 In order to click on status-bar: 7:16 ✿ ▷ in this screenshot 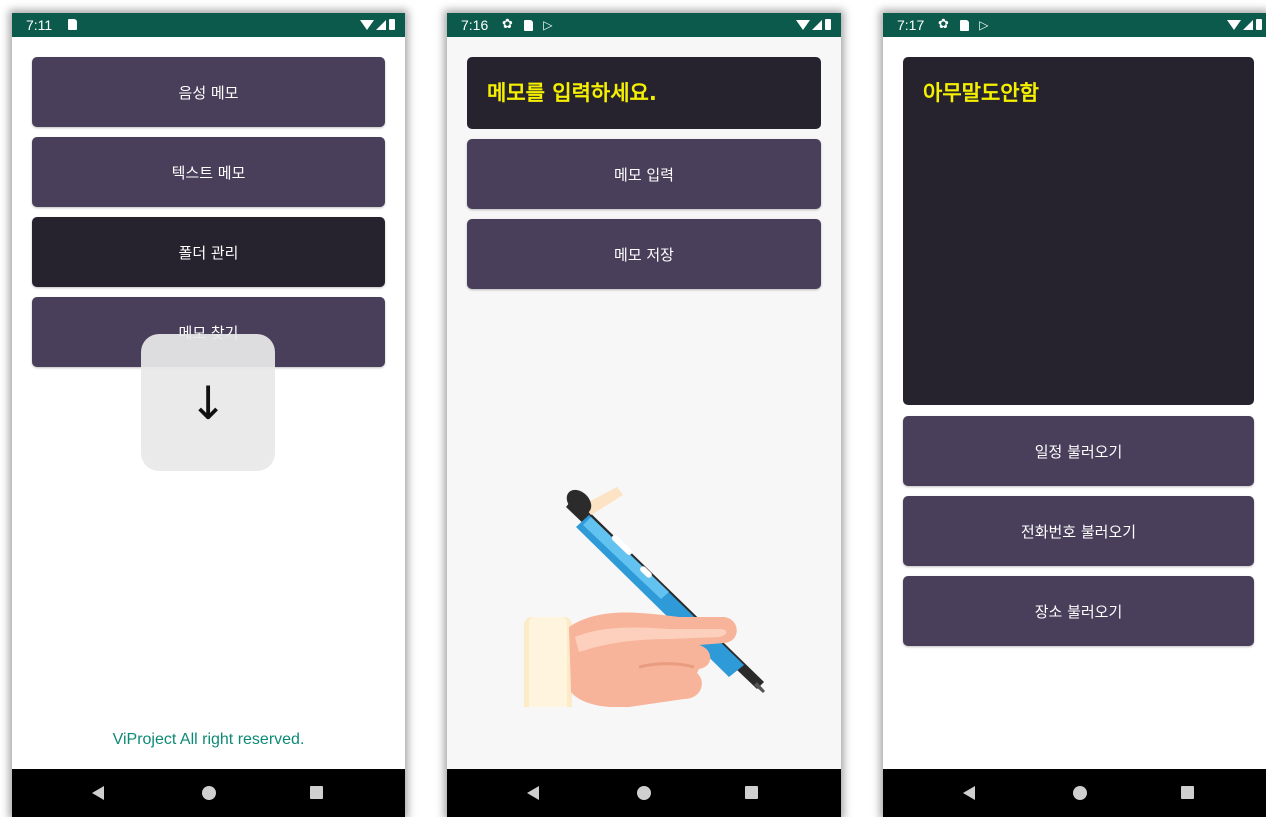, I will do `click(644, 25)`.